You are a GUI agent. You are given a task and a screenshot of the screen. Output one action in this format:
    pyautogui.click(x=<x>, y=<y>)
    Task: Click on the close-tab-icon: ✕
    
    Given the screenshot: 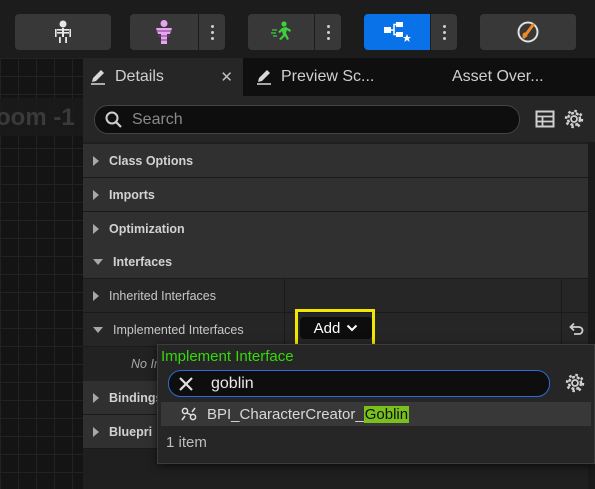 What is the action you would take?
    pyautogui.click(x=226, y=77)
    